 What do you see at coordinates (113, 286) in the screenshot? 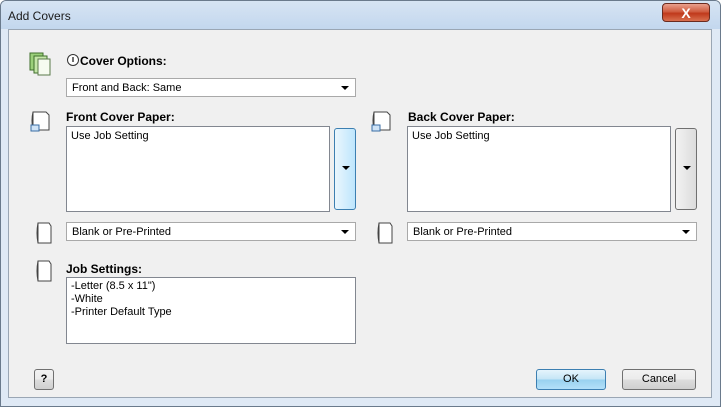
I see `job-setting-line: -Letter (8.5 x 11")` at bounding box center [113, 286].